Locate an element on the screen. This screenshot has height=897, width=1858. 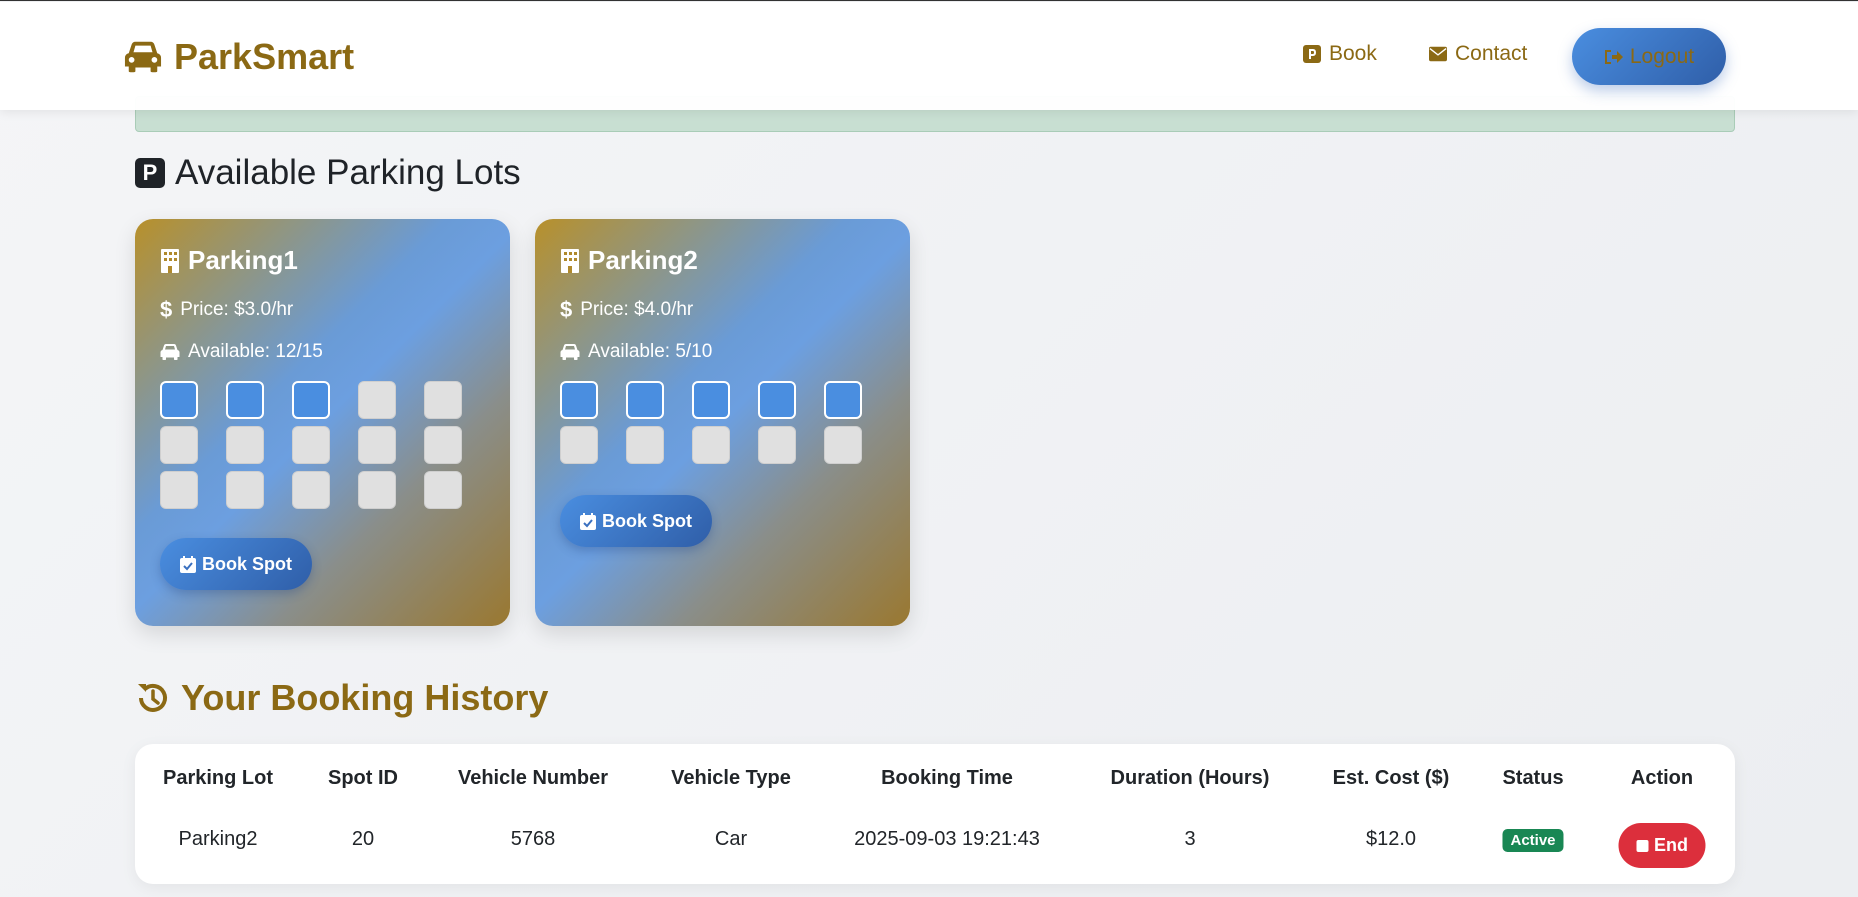
table-header: Action is located at coordinates (1662, 778).